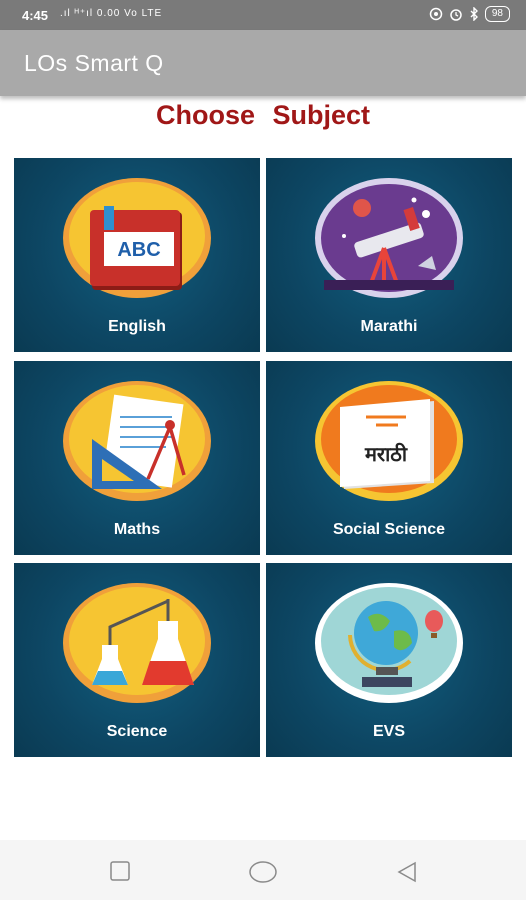  Describe the element at coordinates (137, 441) in the screenshot. I see `geometry-tools-icon` at that location.